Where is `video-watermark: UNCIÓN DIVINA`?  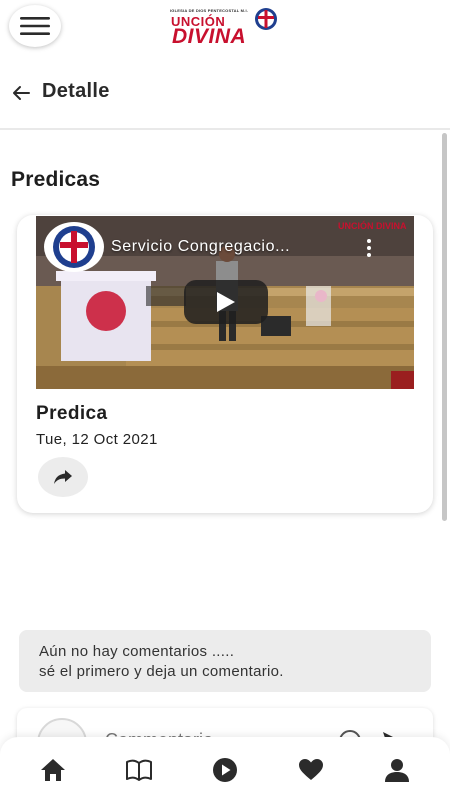 video-watermark: UNCIÓN DIVINA is located at coordinates (372, 226).